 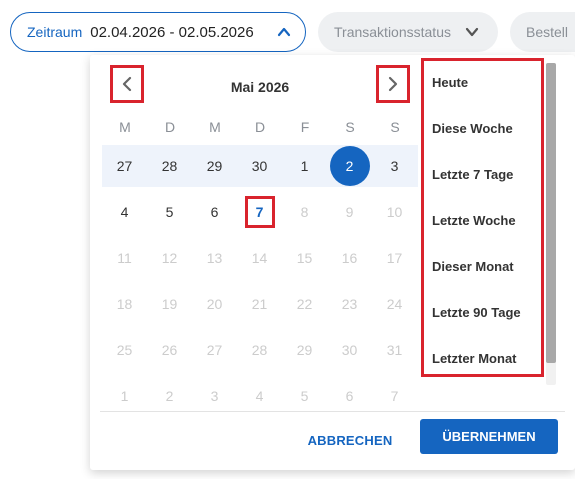 I want to click on calendar-day: 16, so click(x=349, y=258).